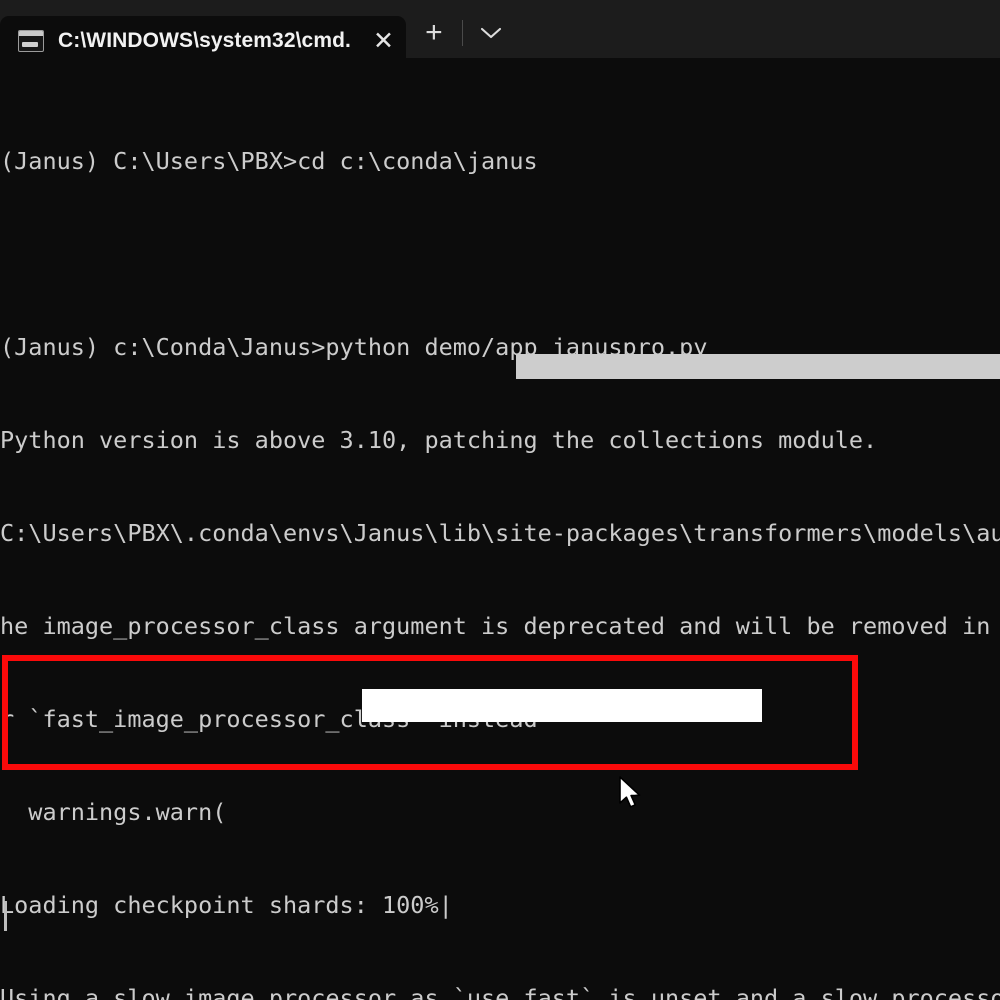 The width and height of the screenshot is (1000, 1000). Describe the element at coordinates (226, 905) in the screenshot. I see `console-line-progress: Loading checkpoint shards: 100%|` at that location.